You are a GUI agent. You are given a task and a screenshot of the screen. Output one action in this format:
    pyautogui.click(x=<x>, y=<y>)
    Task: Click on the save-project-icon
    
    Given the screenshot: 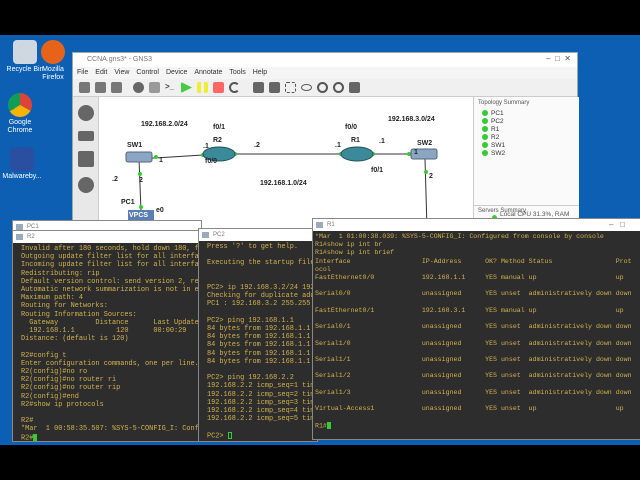 What is the action you would take?
    pyautogui.click(x=116, y=87)
    